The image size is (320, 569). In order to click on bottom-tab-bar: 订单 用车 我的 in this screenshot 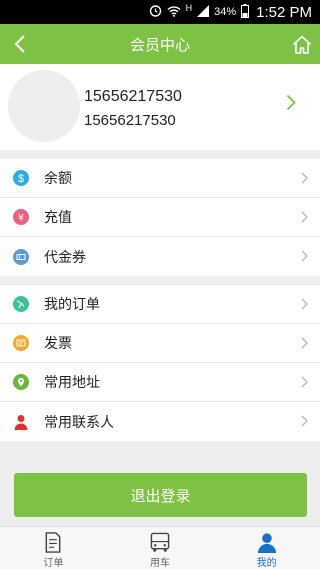, I will do `click(160, 547)`.